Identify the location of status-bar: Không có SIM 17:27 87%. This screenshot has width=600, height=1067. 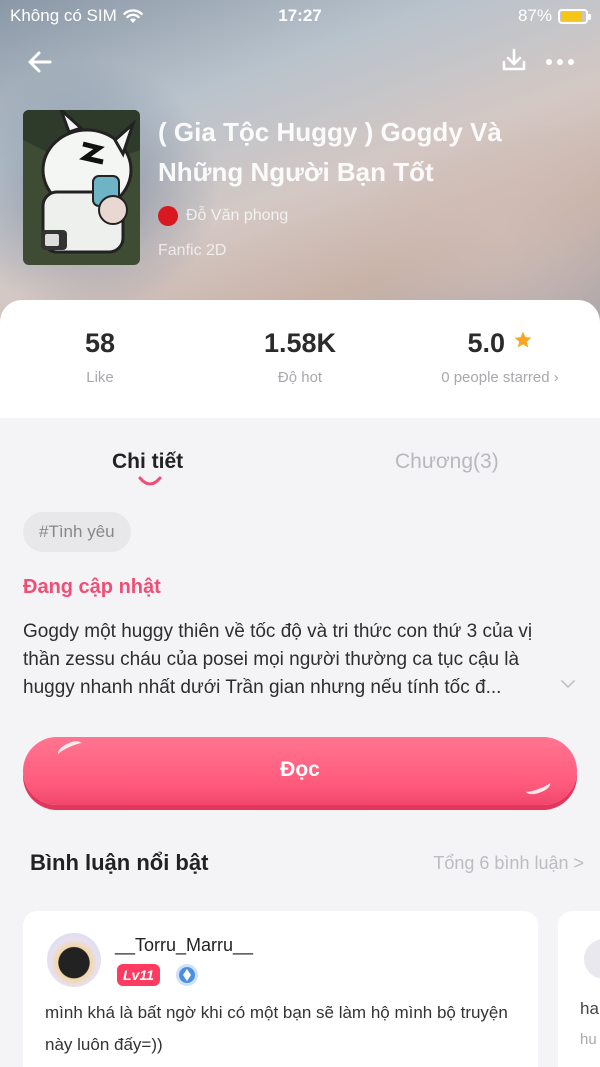
(300, 17).